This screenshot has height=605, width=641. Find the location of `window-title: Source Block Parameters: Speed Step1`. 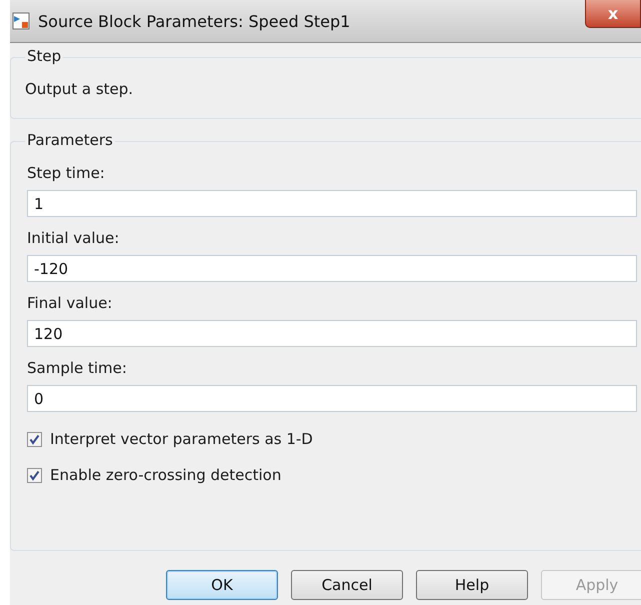

window-title: Source Block Parameters: Speed Step1 is located at coordinates (194, 21).